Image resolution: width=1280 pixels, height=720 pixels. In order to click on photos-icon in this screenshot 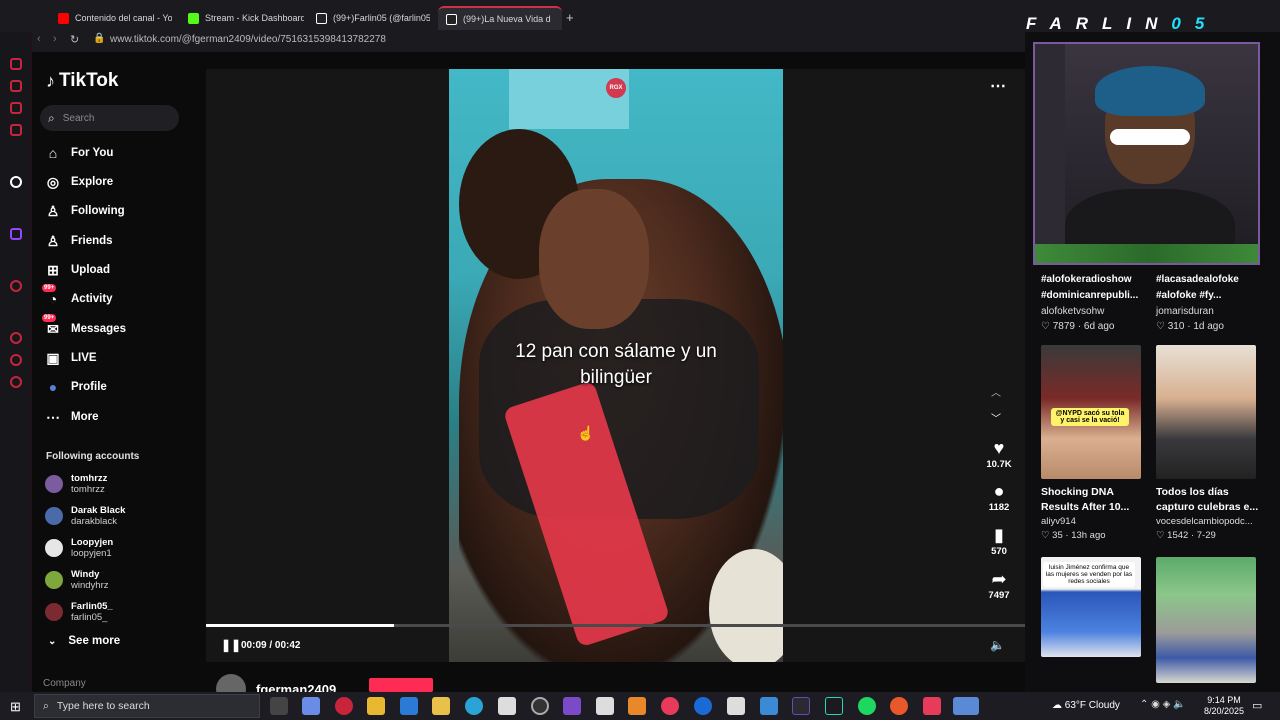, I will do `click(769, 706)`.